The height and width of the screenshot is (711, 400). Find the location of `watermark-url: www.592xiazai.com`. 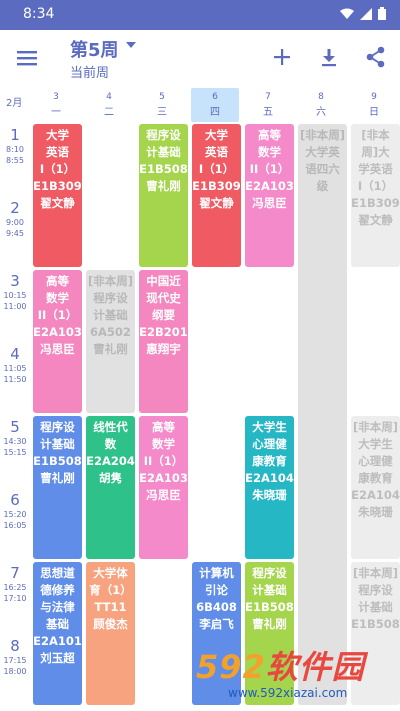

watermark-url: www.592xiazai.com is located at coordinates (288, 693).